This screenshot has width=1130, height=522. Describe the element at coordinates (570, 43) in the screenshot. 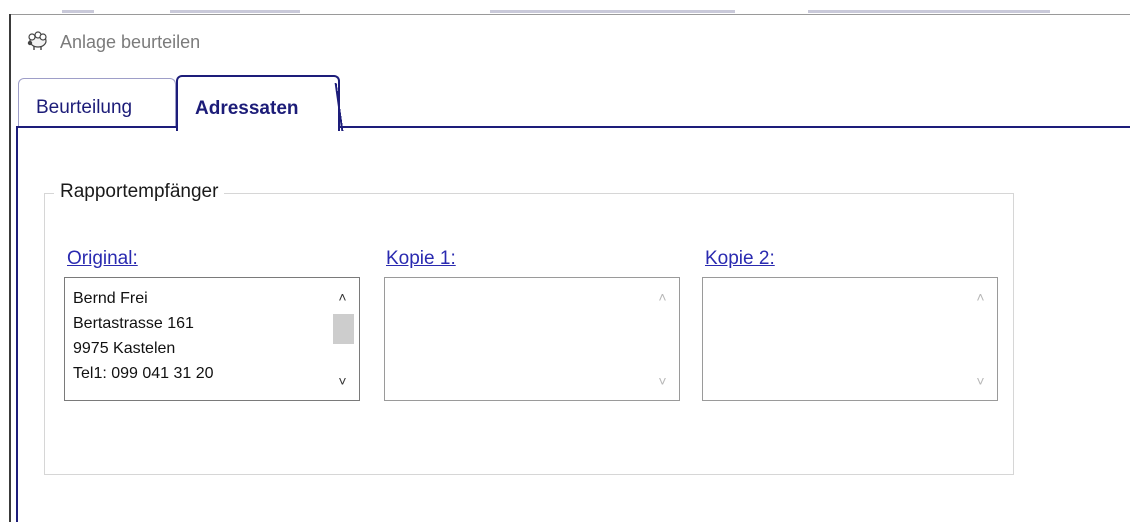

I see `title-bar: Anlage beurteilen` at that location.